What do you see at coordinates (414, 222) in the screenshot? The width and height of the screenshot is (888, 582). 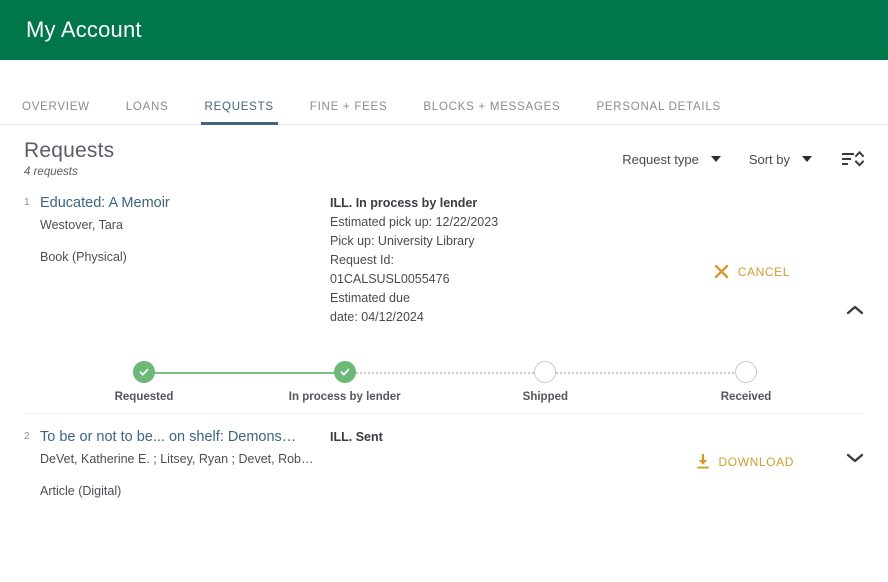 I see `detail-estimated-pickup: Estimated pick up: 12/22/2023` at bounding box center [414, 222].